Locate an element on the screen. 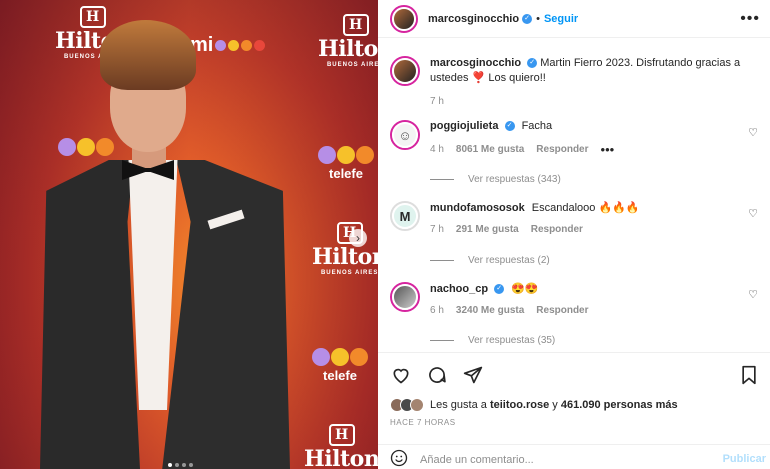  commenter-username: nachoo_cp is located at coordinates (459, 289).